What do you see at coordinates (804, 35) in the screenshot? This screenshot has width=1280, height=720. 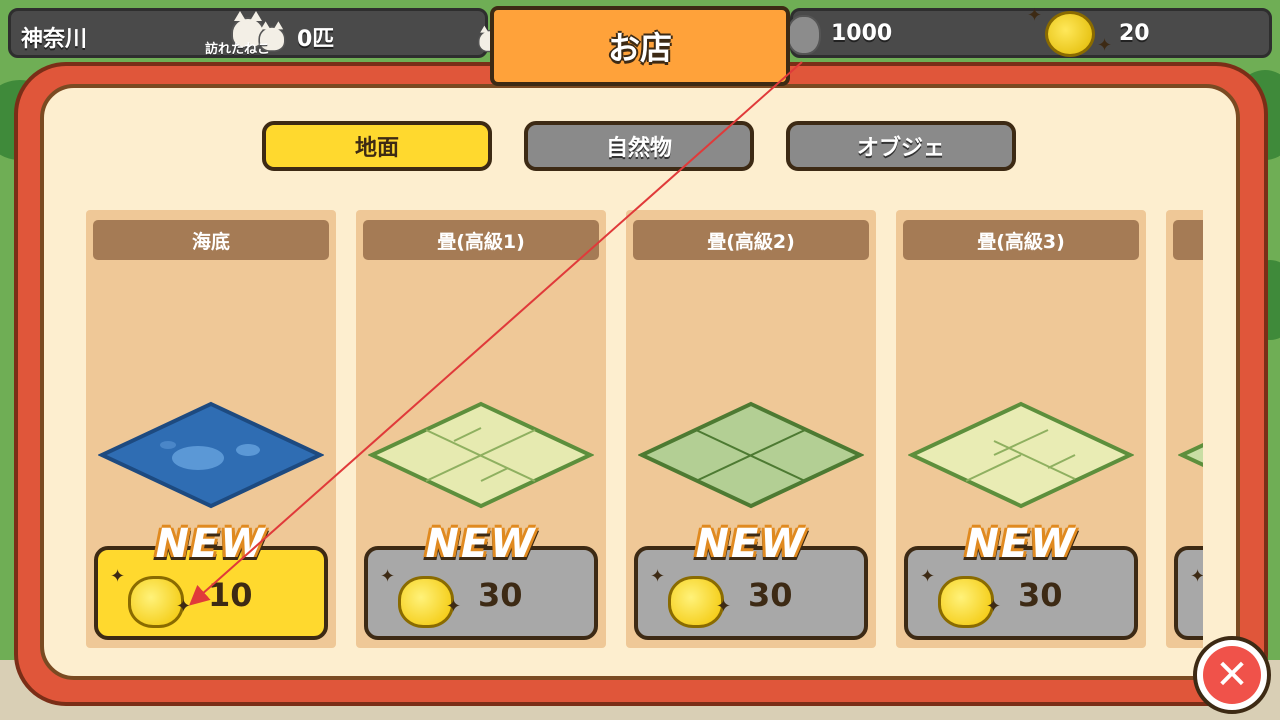 I see `silver-coin-icon` at bounding box center [804, 35].